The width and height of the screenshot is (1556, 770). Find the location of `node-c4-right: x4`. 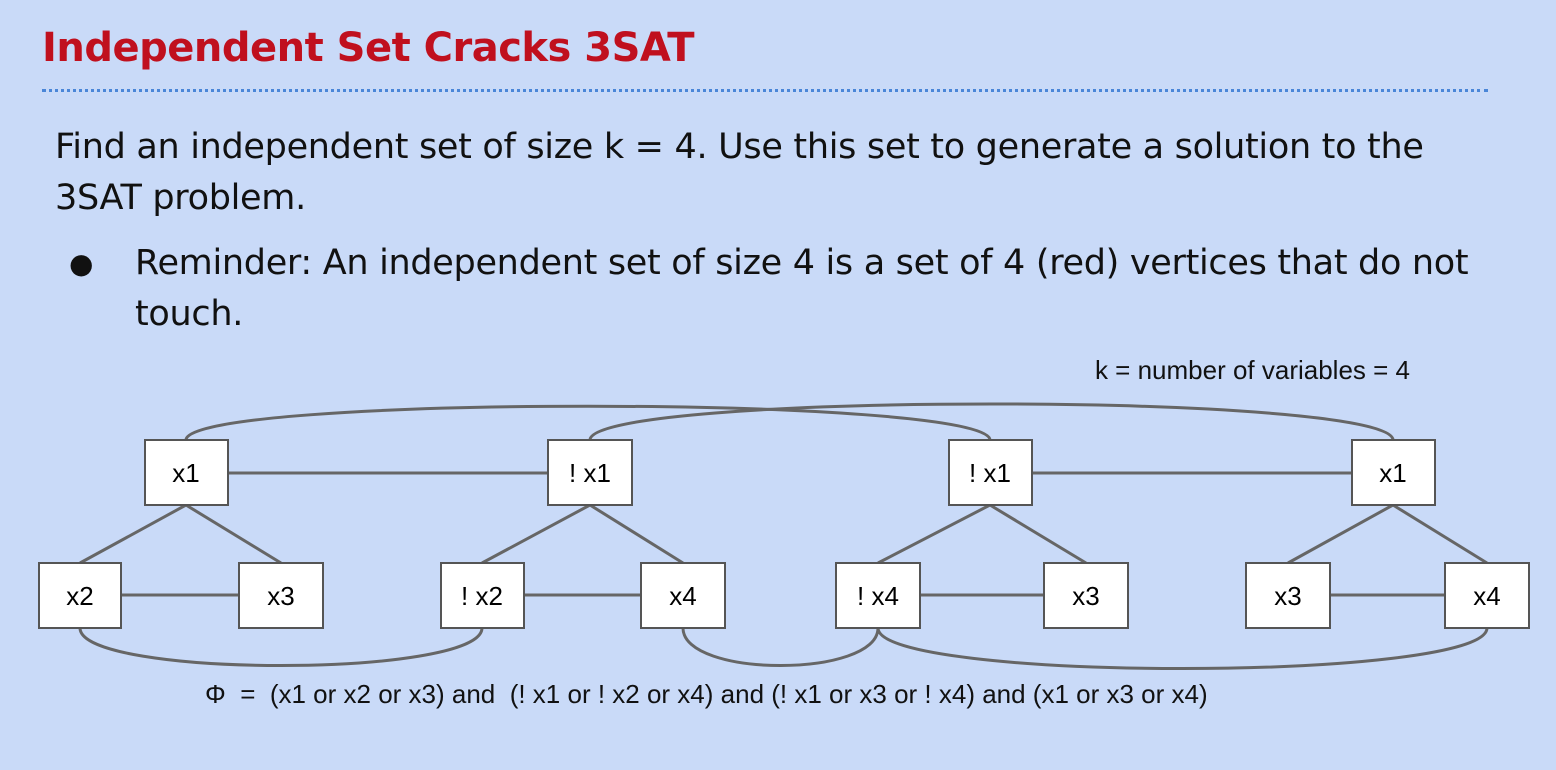

node-c4-right: x4 is located at coordinates (1487, 595).